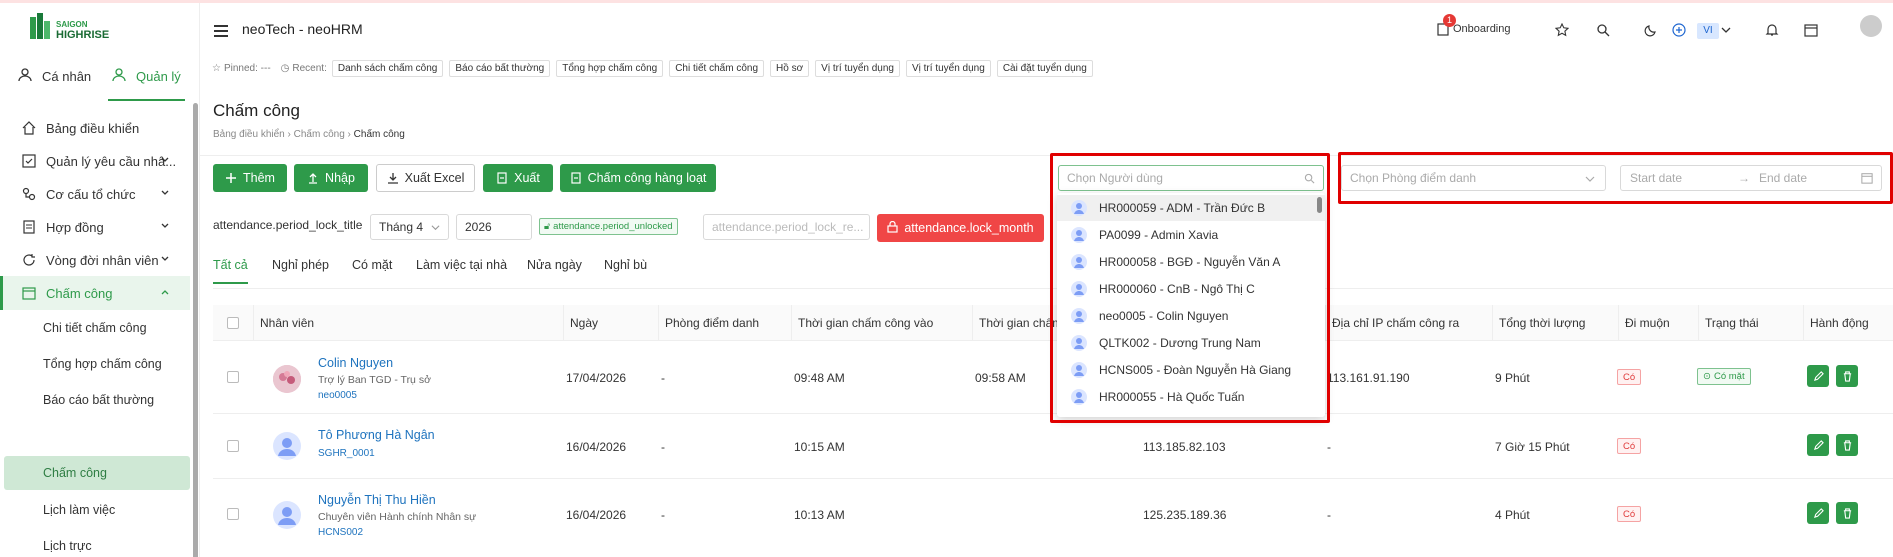 The height and width of the screenshot is (557, 1893). What do you see at coordinates (233, 323) in the screenshot?
I see `select-all-checkbox` at bounding box center [233, 323].